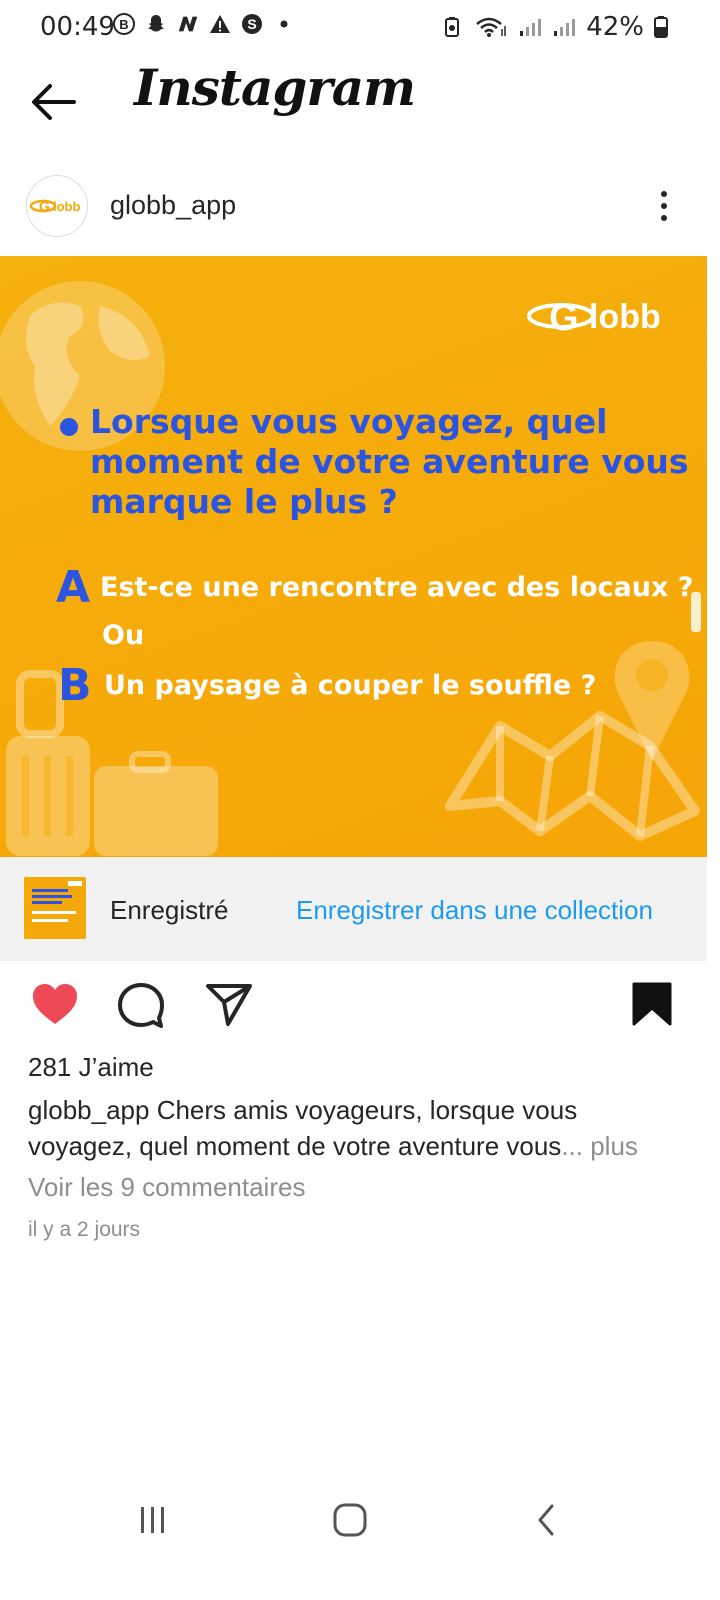 This screenshot has width=720, height=1600. I want to click on signal-icon, so click(530, 27).